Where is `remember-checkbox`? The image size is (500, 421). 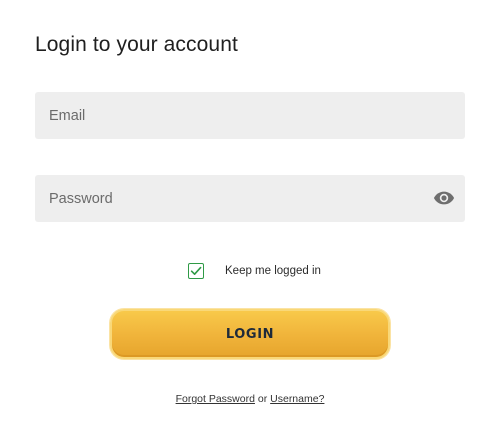 remember-checkbox is located at coordinates (196, 271).